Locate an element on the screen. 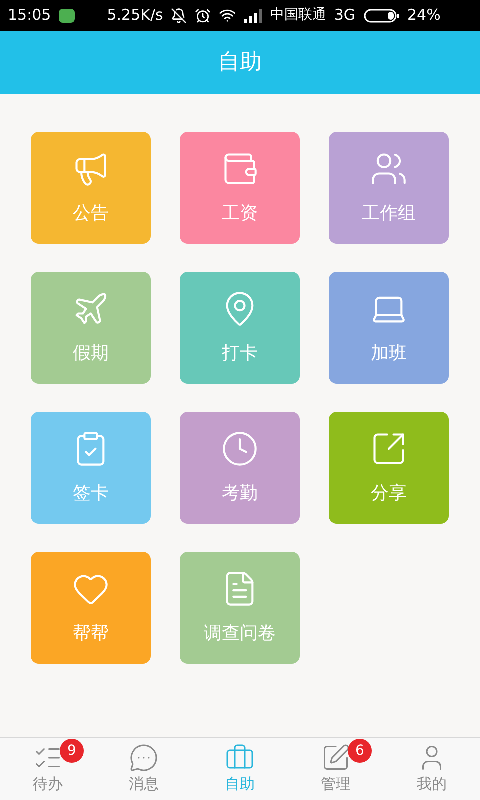  page-title: 自助 is located at coordinates (240, 63).